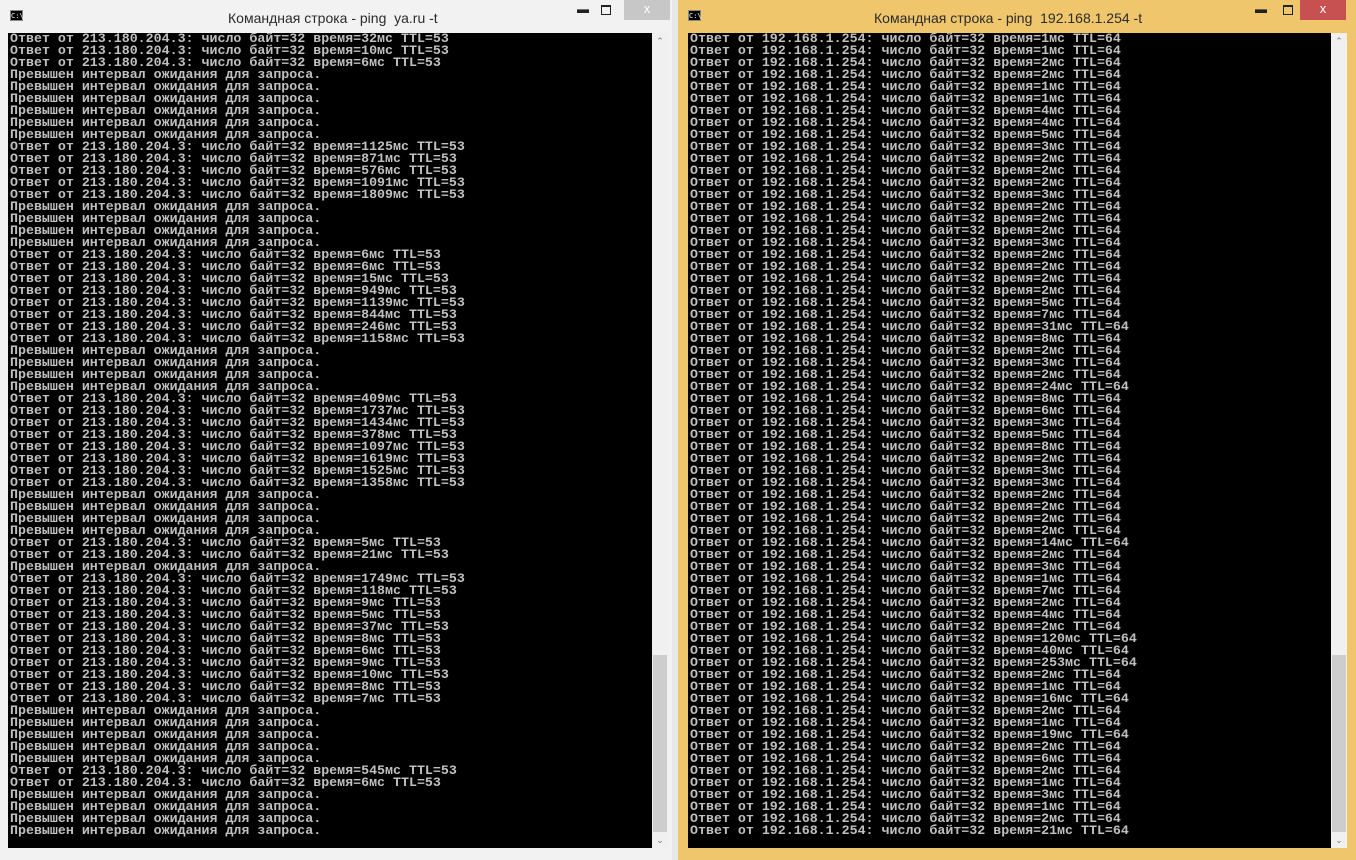  What do you see at coordinates (166, 830) in the screenshot?
I see `console-line: Превышен интервал ожидания для запроса.` at bounding box center [166, 830].